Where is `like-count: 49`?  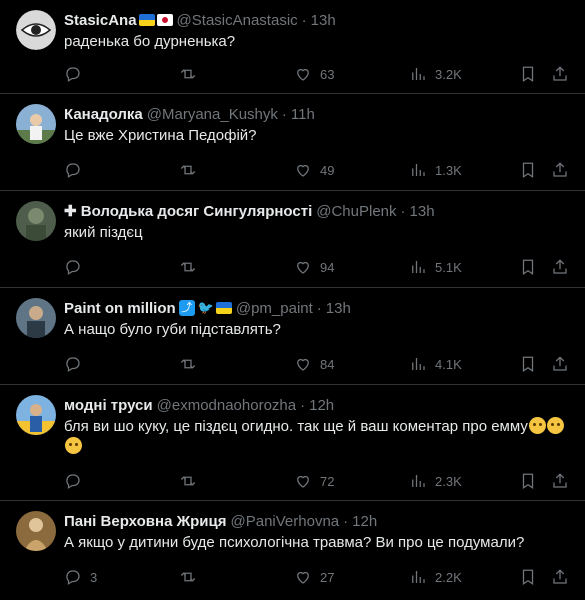 like-count: 49 is located at coordinates (327, 170).